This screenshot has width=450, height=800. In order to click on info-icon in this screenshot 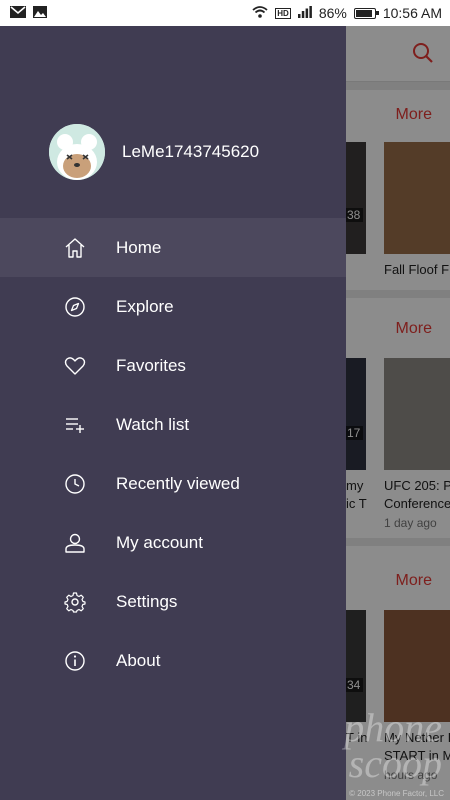, I will do `click(75, 661)`.